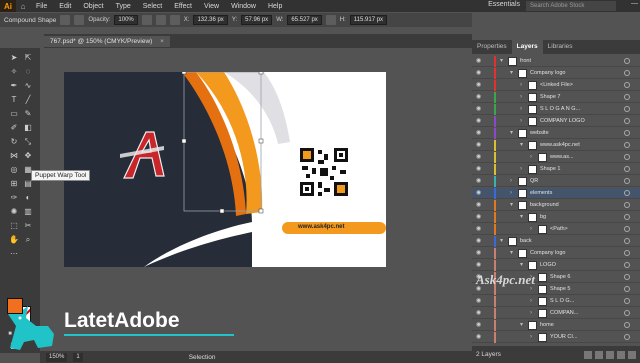 This screenshot has width=640, height=363. What do you see at coordinates (211, 6) in the screenshot?
I see `menu-view: View` at bounding box center [211, 6].